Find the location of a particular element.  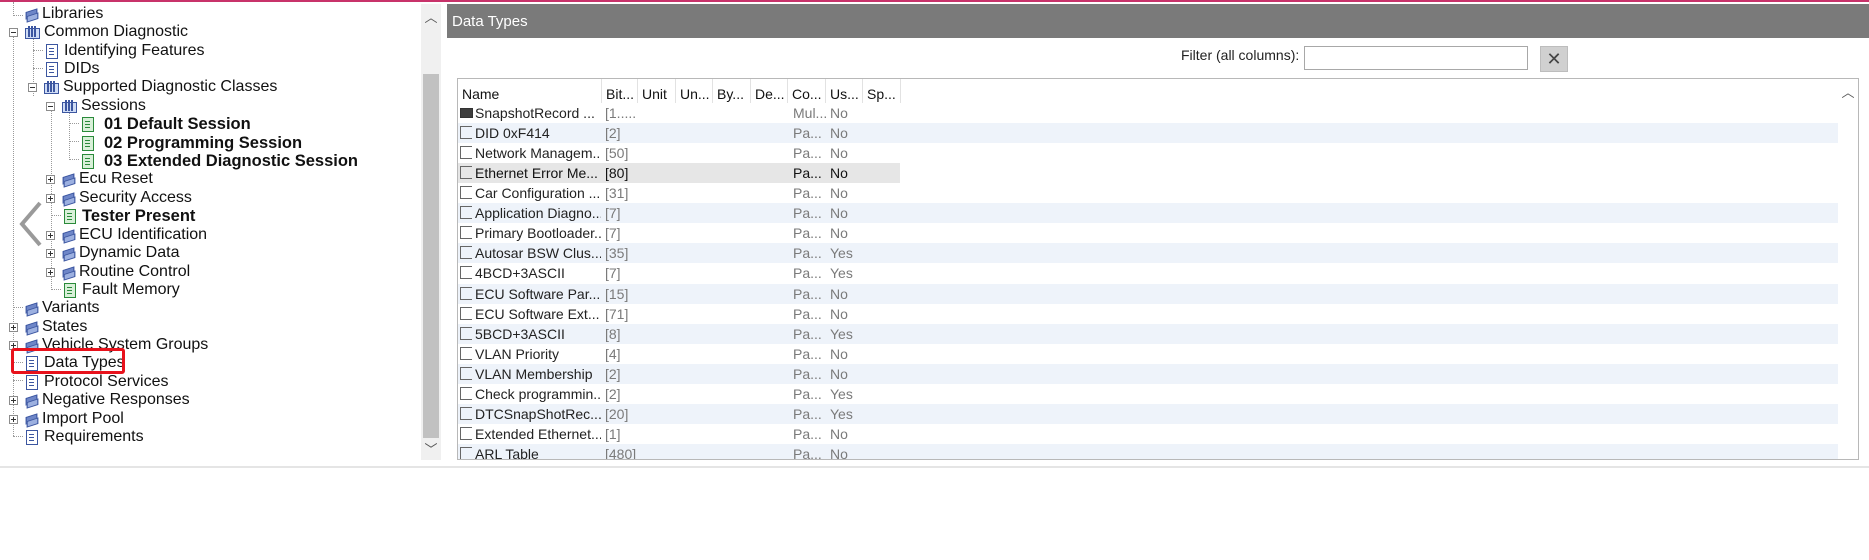

tree-item-requirements: Requirements is located at coordinates (84, 437).